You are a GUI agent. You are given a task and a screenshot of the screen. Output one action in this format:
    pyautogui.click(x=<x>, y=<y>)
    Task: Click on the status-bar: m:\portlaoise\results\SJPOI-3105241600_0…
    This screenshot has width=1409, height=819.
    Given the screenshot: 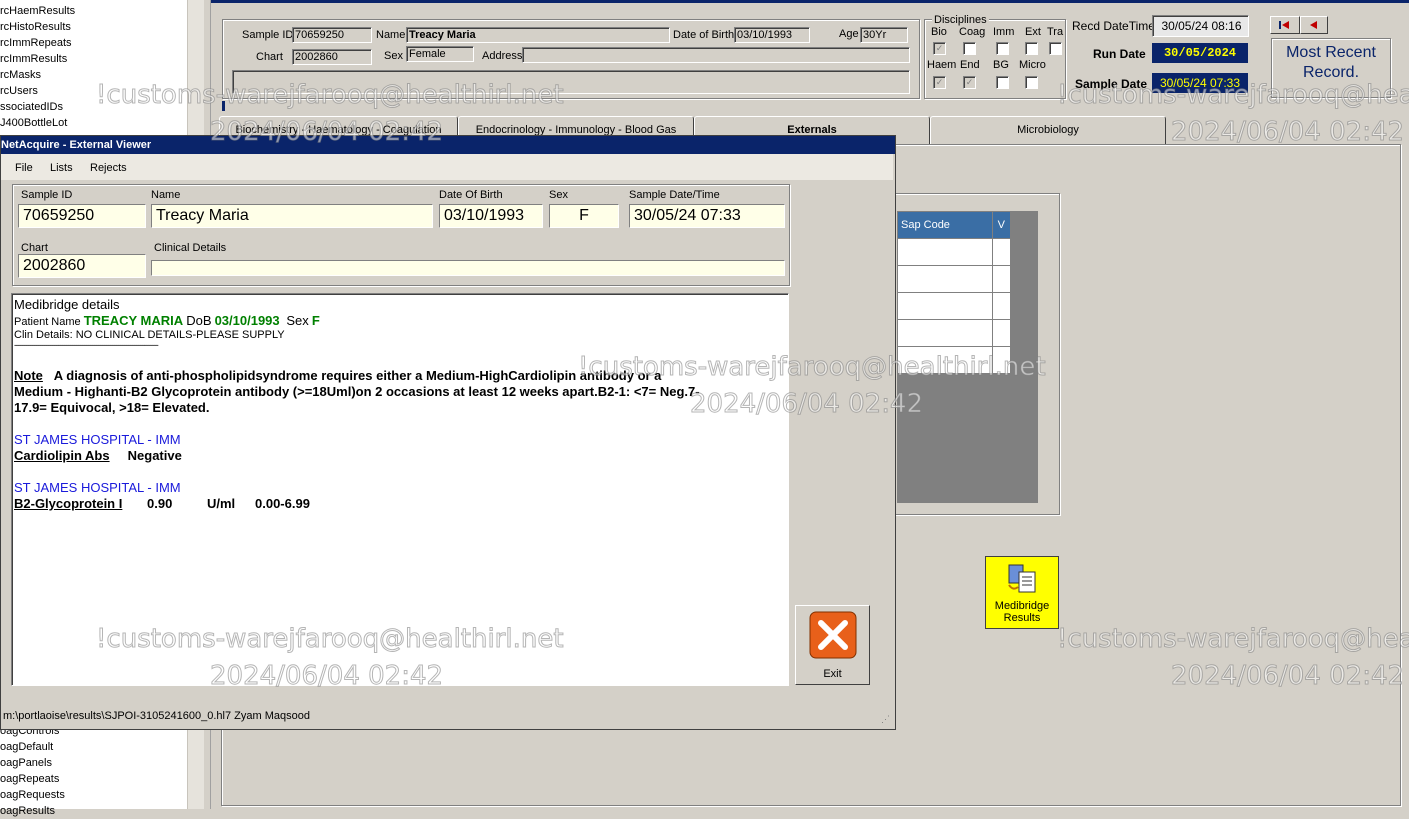 What is the action you would take?
    pyautogui.click(x=156, y=716)
    